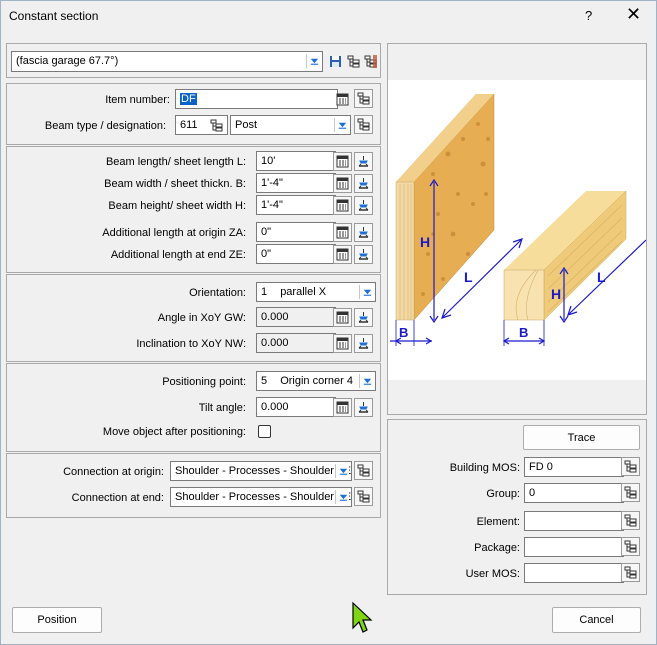 This screenshot has height=645, width=657. Describe the element at coordinates (498, 522) in the screenshot. I see `element-label: Element:` at that location.